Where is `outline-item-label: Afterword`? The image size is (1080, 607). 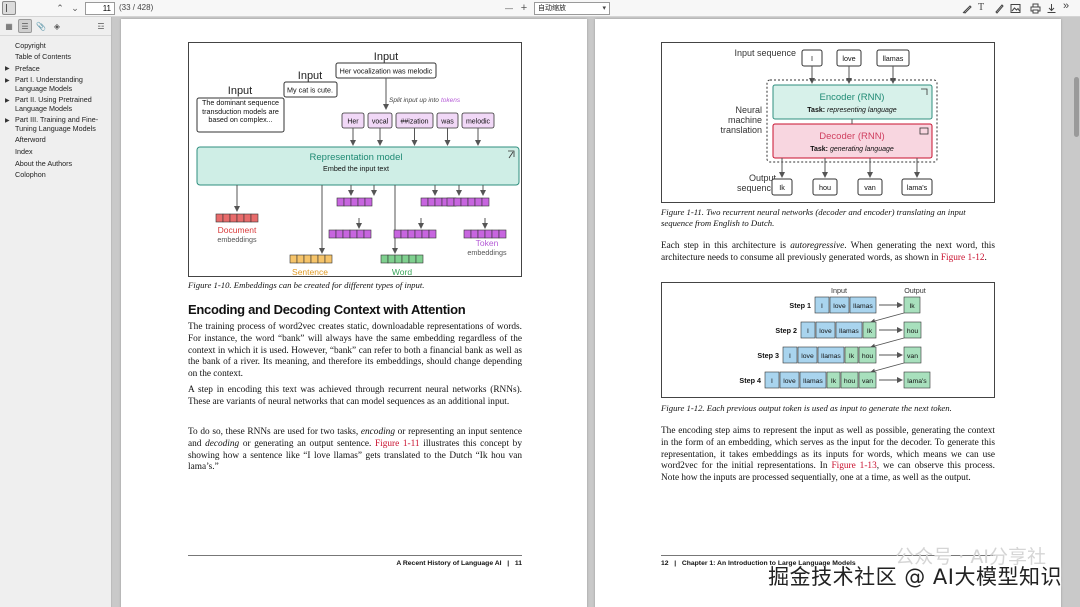
outline-item-label: Afterword is located at coordinates (30, 140).